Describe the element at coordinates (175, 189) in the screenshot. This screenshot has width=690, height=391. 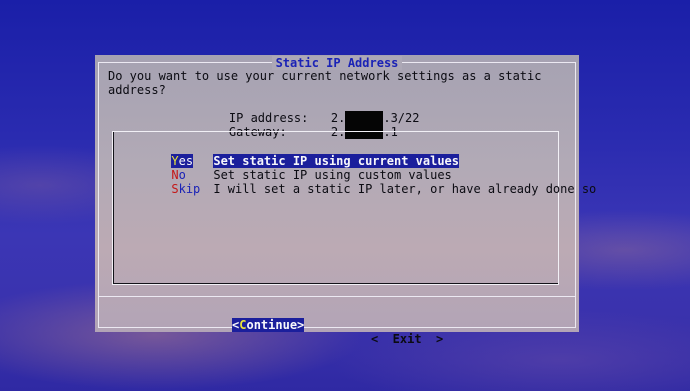
I see `hotkey-letter: S` at that location.